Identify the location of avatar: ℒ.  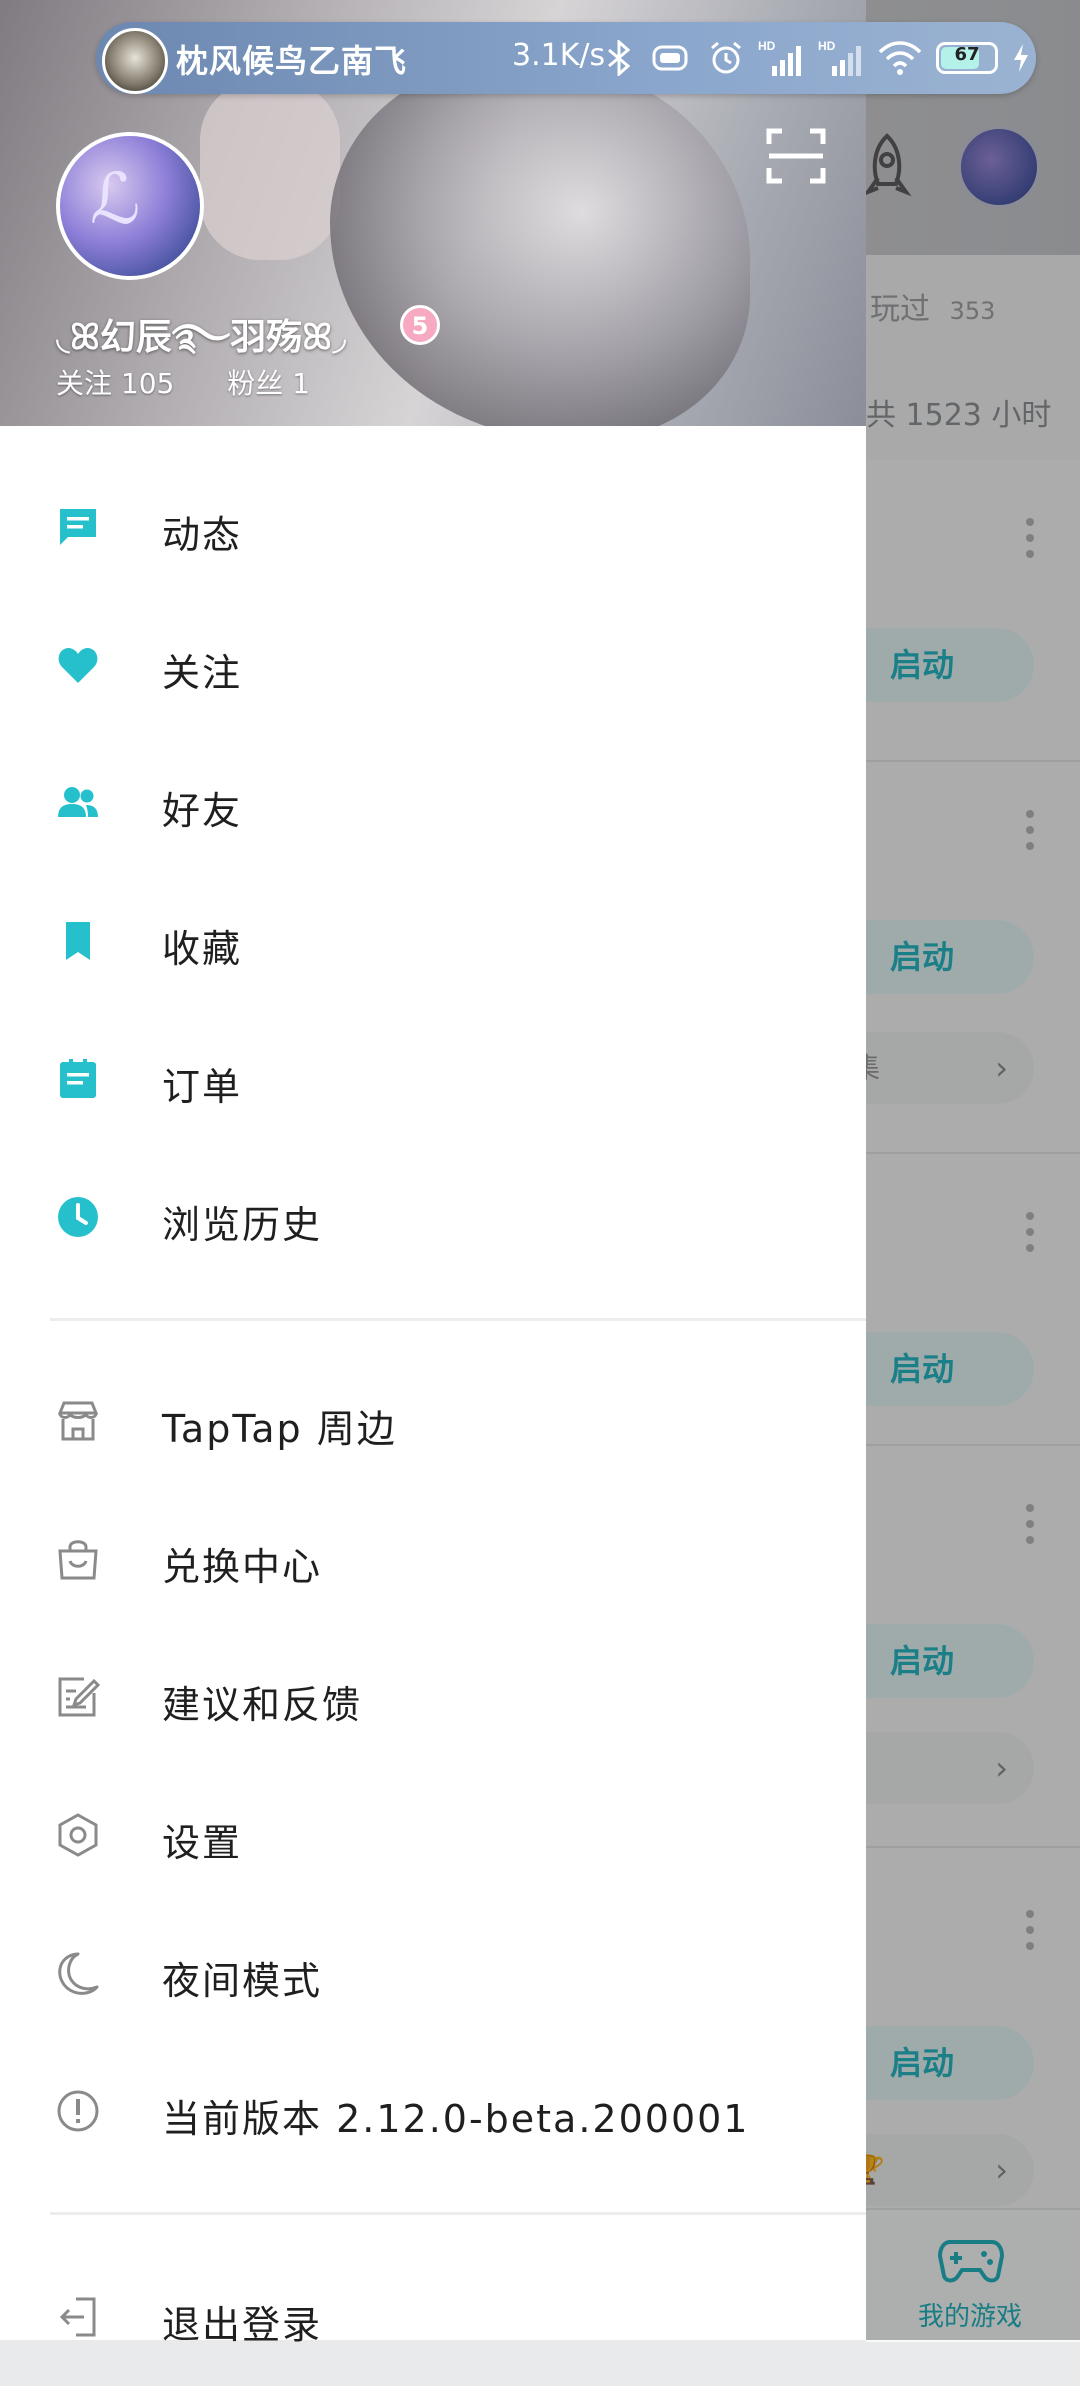
(130, 206).